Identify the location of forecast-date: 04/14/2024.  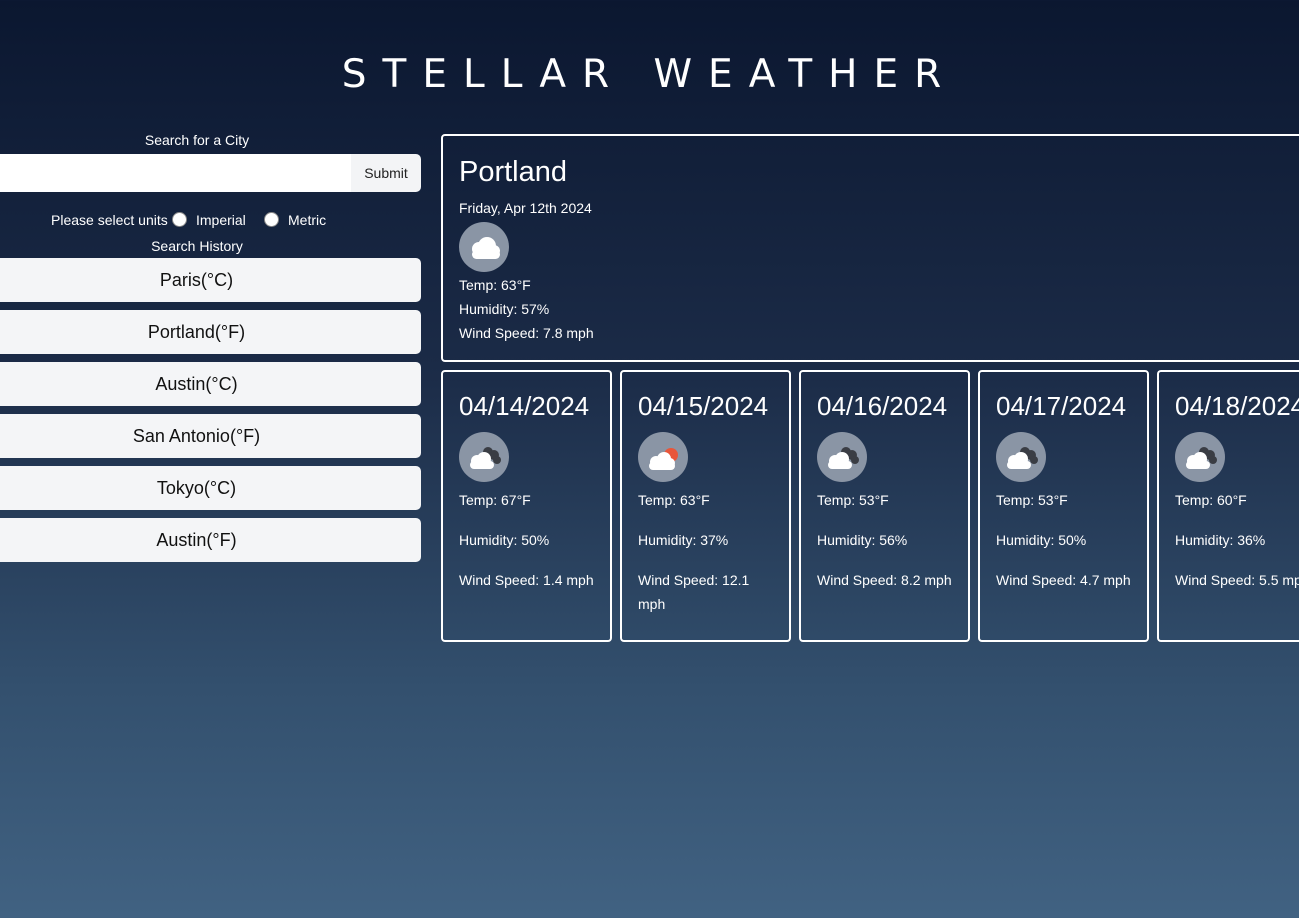
(524, 406).